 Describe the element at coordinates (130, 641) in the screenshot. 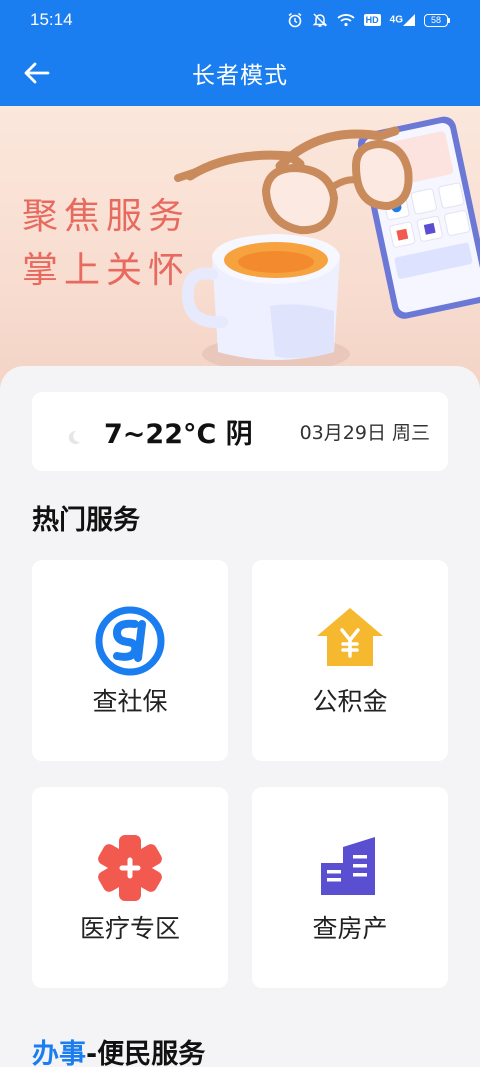

I see `social-security-icon` at that location.